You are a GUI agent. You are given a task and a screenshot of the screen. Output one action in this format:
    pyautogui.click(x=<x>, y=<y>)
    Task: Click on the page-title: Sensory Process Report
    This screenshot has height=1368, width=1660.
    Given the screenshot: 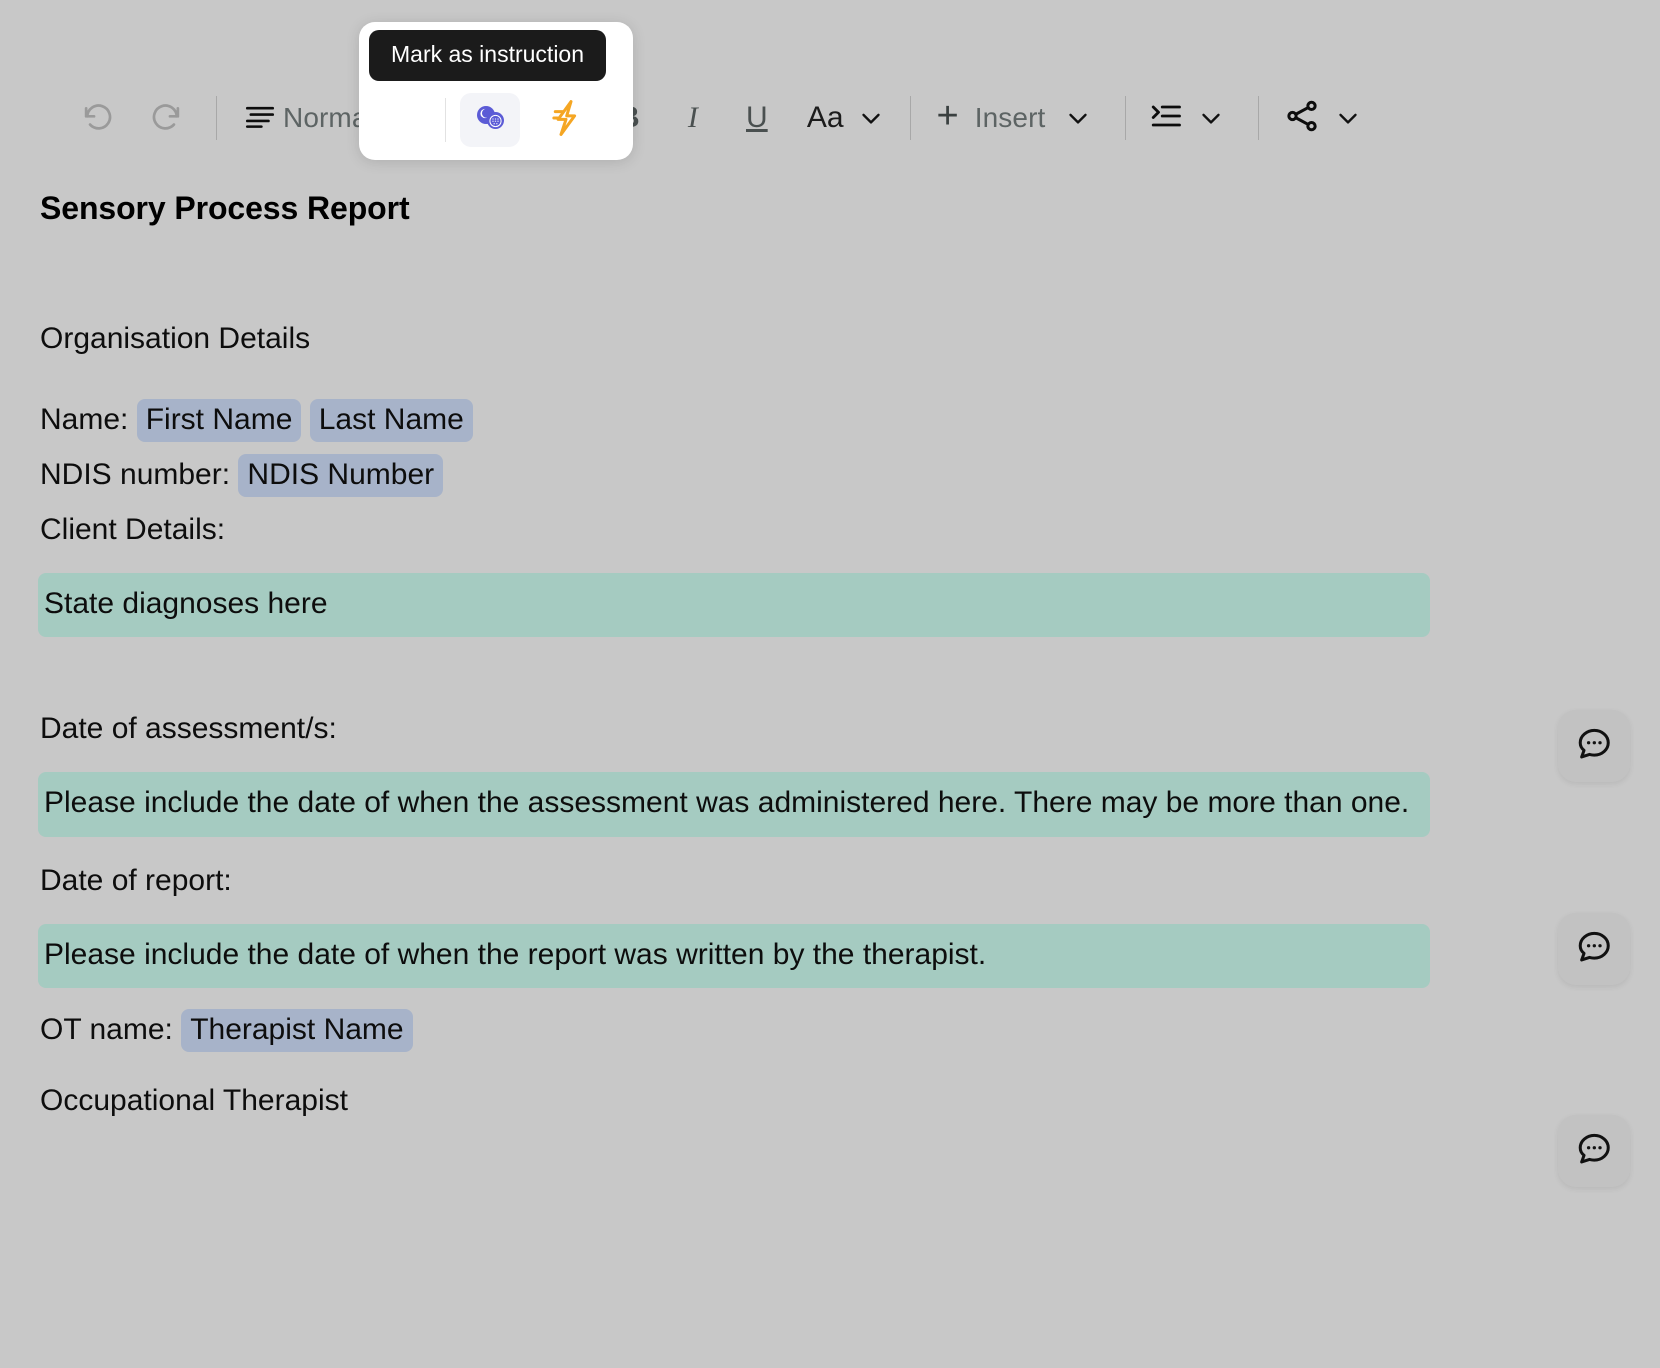 What is the action you would take?
    pyautogui.click(x=225, y=208)
    